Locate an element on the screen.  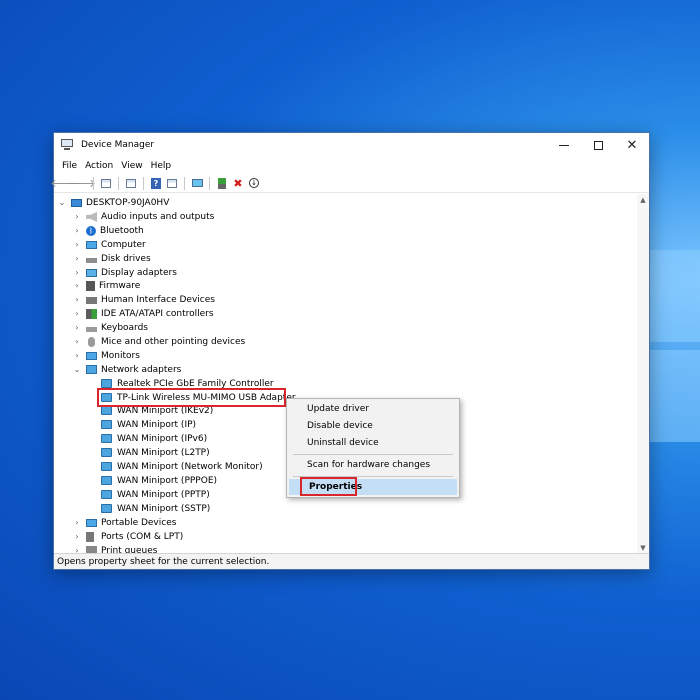
maximize-icon is located at coordinates (598, 145).